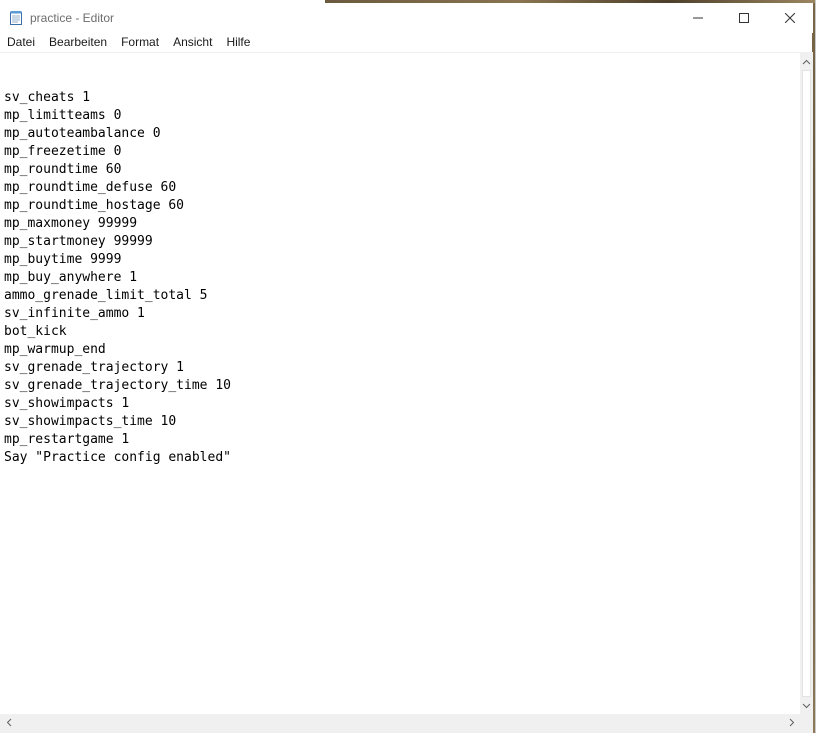  Describe the element at coordinates (67, 403) in the screenshot. I see `editor-line: sv_showimpacts 1` at that location.